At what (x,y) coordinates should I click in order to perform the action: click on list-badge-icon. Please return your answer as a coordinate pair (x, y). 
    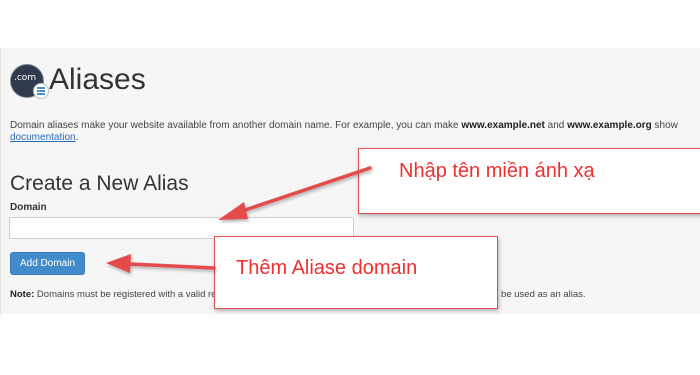
    Looking at the image, I should click on (41, 91).